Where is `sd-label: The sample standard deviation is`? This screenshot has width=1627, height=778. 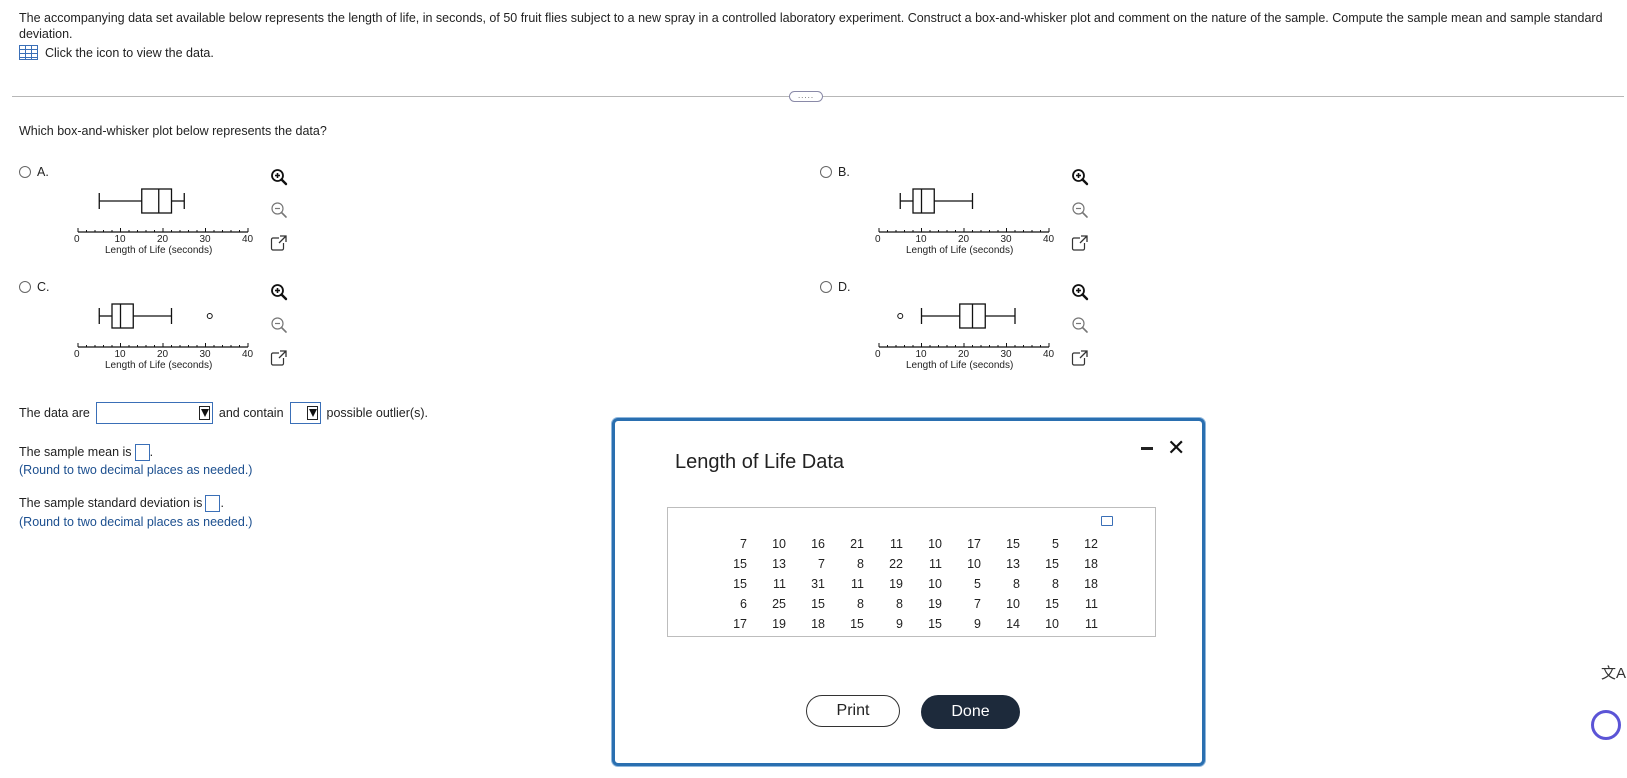 sd-label: The sample standard deviation is is located at coordinates (111, 502).